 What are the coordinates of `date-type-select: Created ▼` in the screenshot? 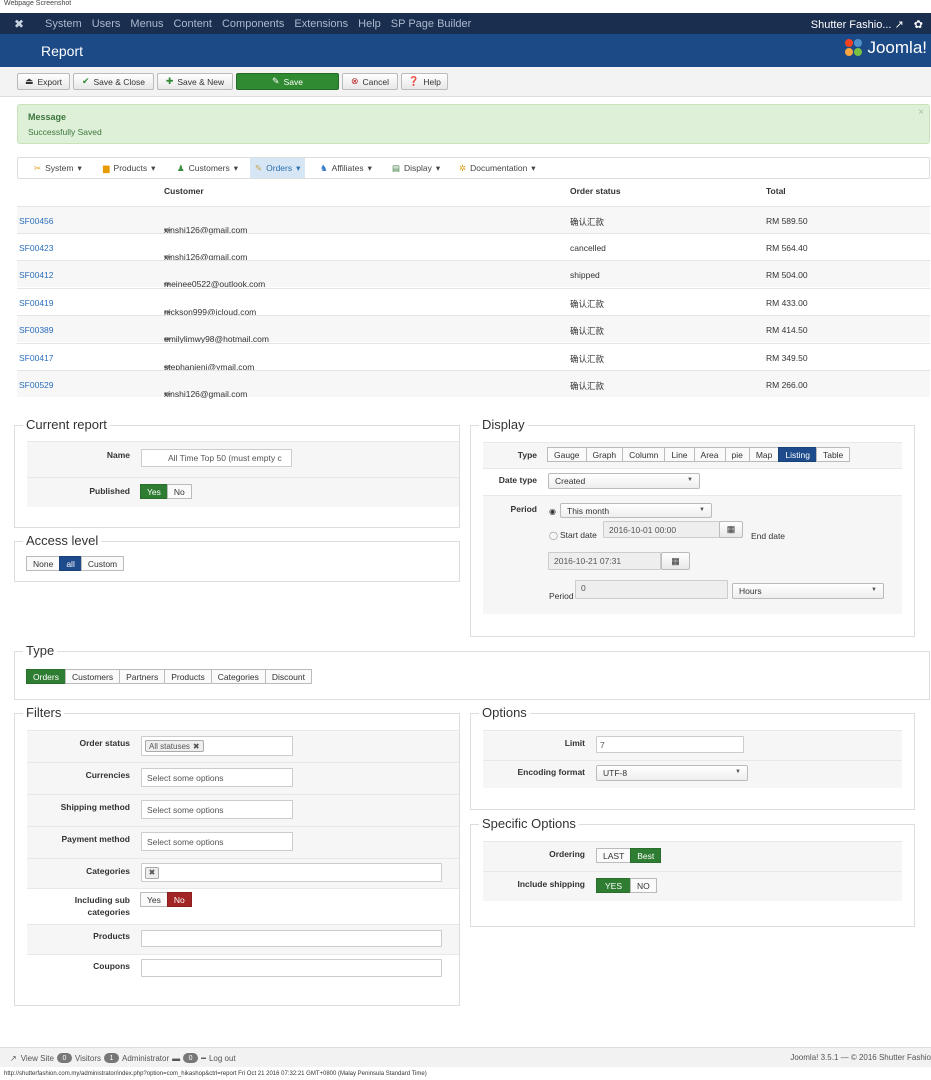 It's located at (624, 481).